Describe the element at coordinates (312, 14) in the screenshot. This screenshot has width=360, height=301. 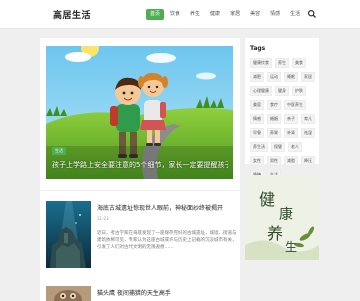
I see `search-icon` at that location.